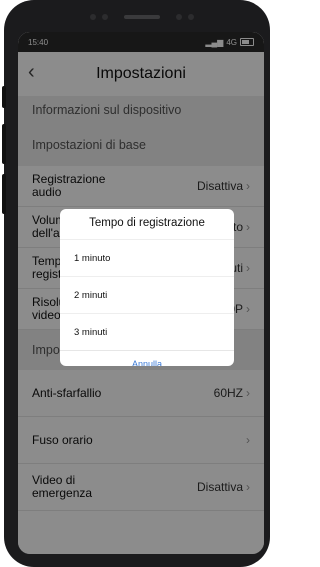 This screenshot has width=320, height=567. I want to click on dialog-title: Tempo di registrazione, so click(147, 223).